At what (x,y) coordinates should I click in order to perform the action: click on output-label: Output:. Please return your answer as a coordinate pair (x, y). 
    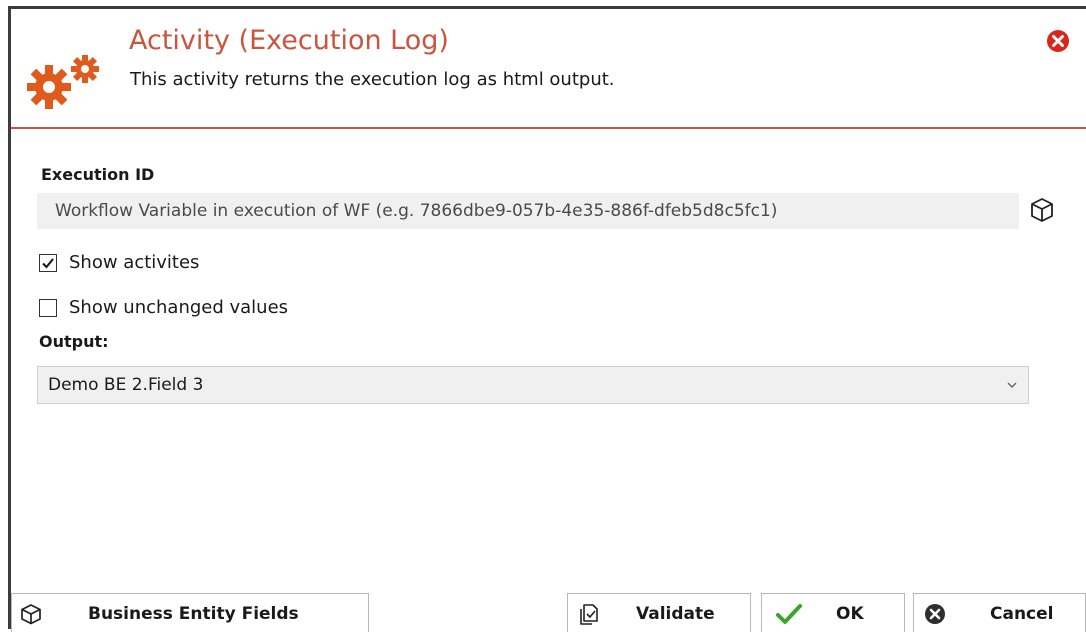
    Looking at the image, I should click on (74, 341).